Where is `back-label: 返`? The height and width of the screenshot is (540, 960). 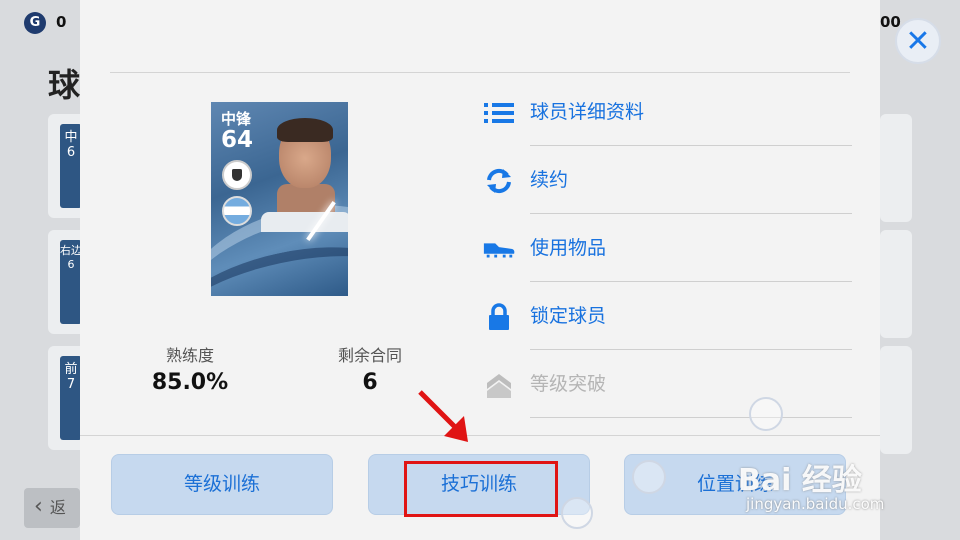
back-label: 返 is located at coordinates (57, 507).